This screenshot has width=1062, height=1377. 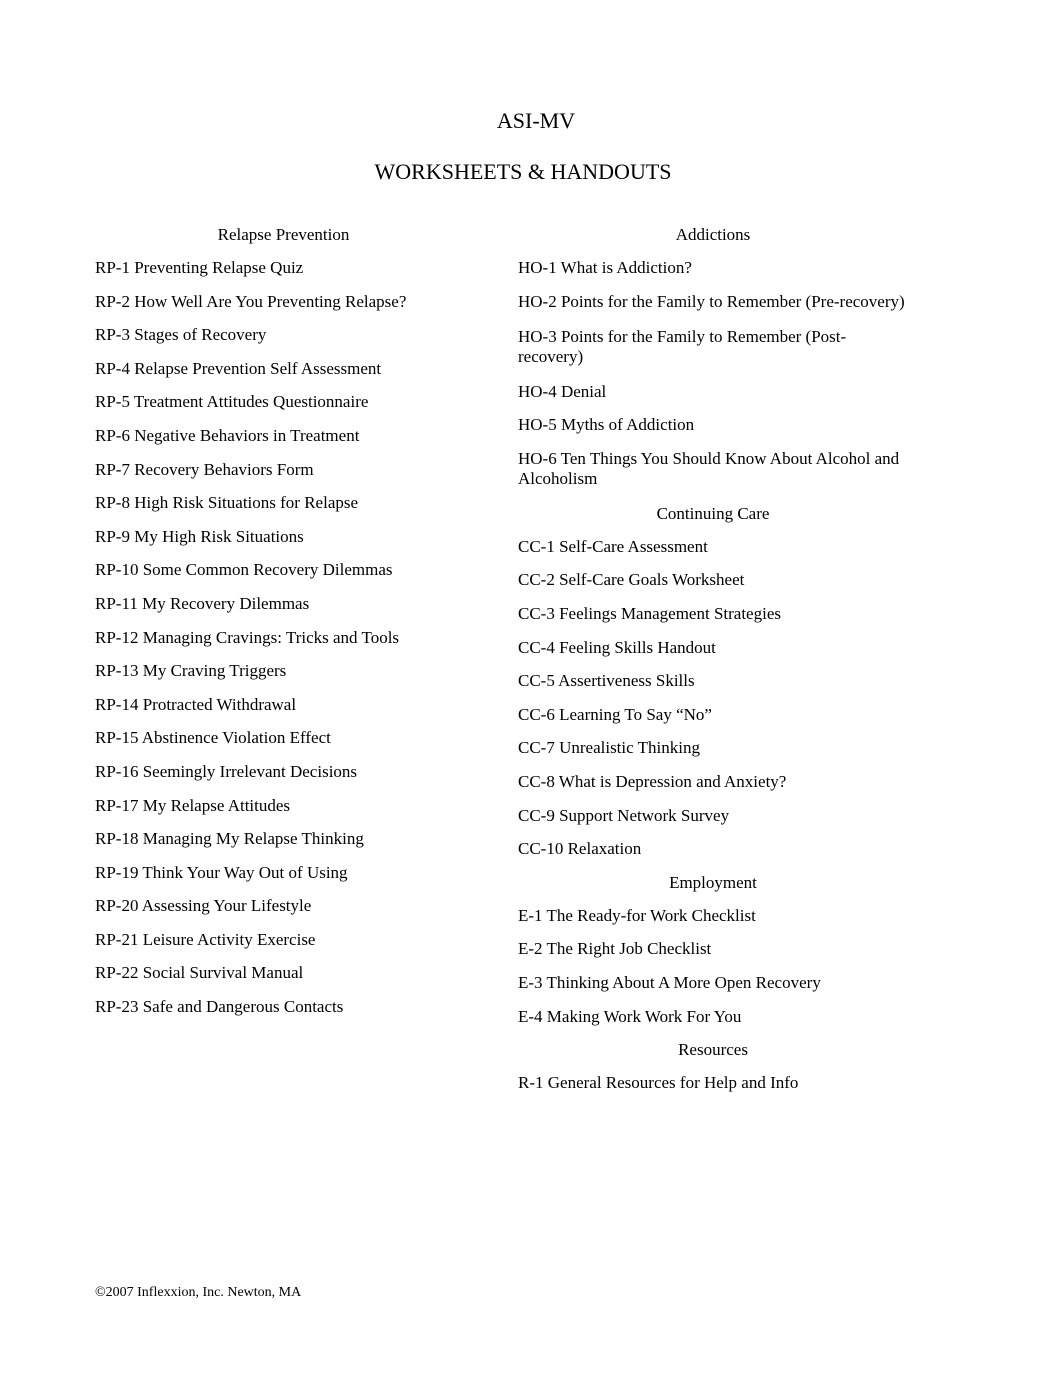 I want to click on handout-item: RP-23 Safe and Dangerous Contacts, so click(x=219, y=1007).